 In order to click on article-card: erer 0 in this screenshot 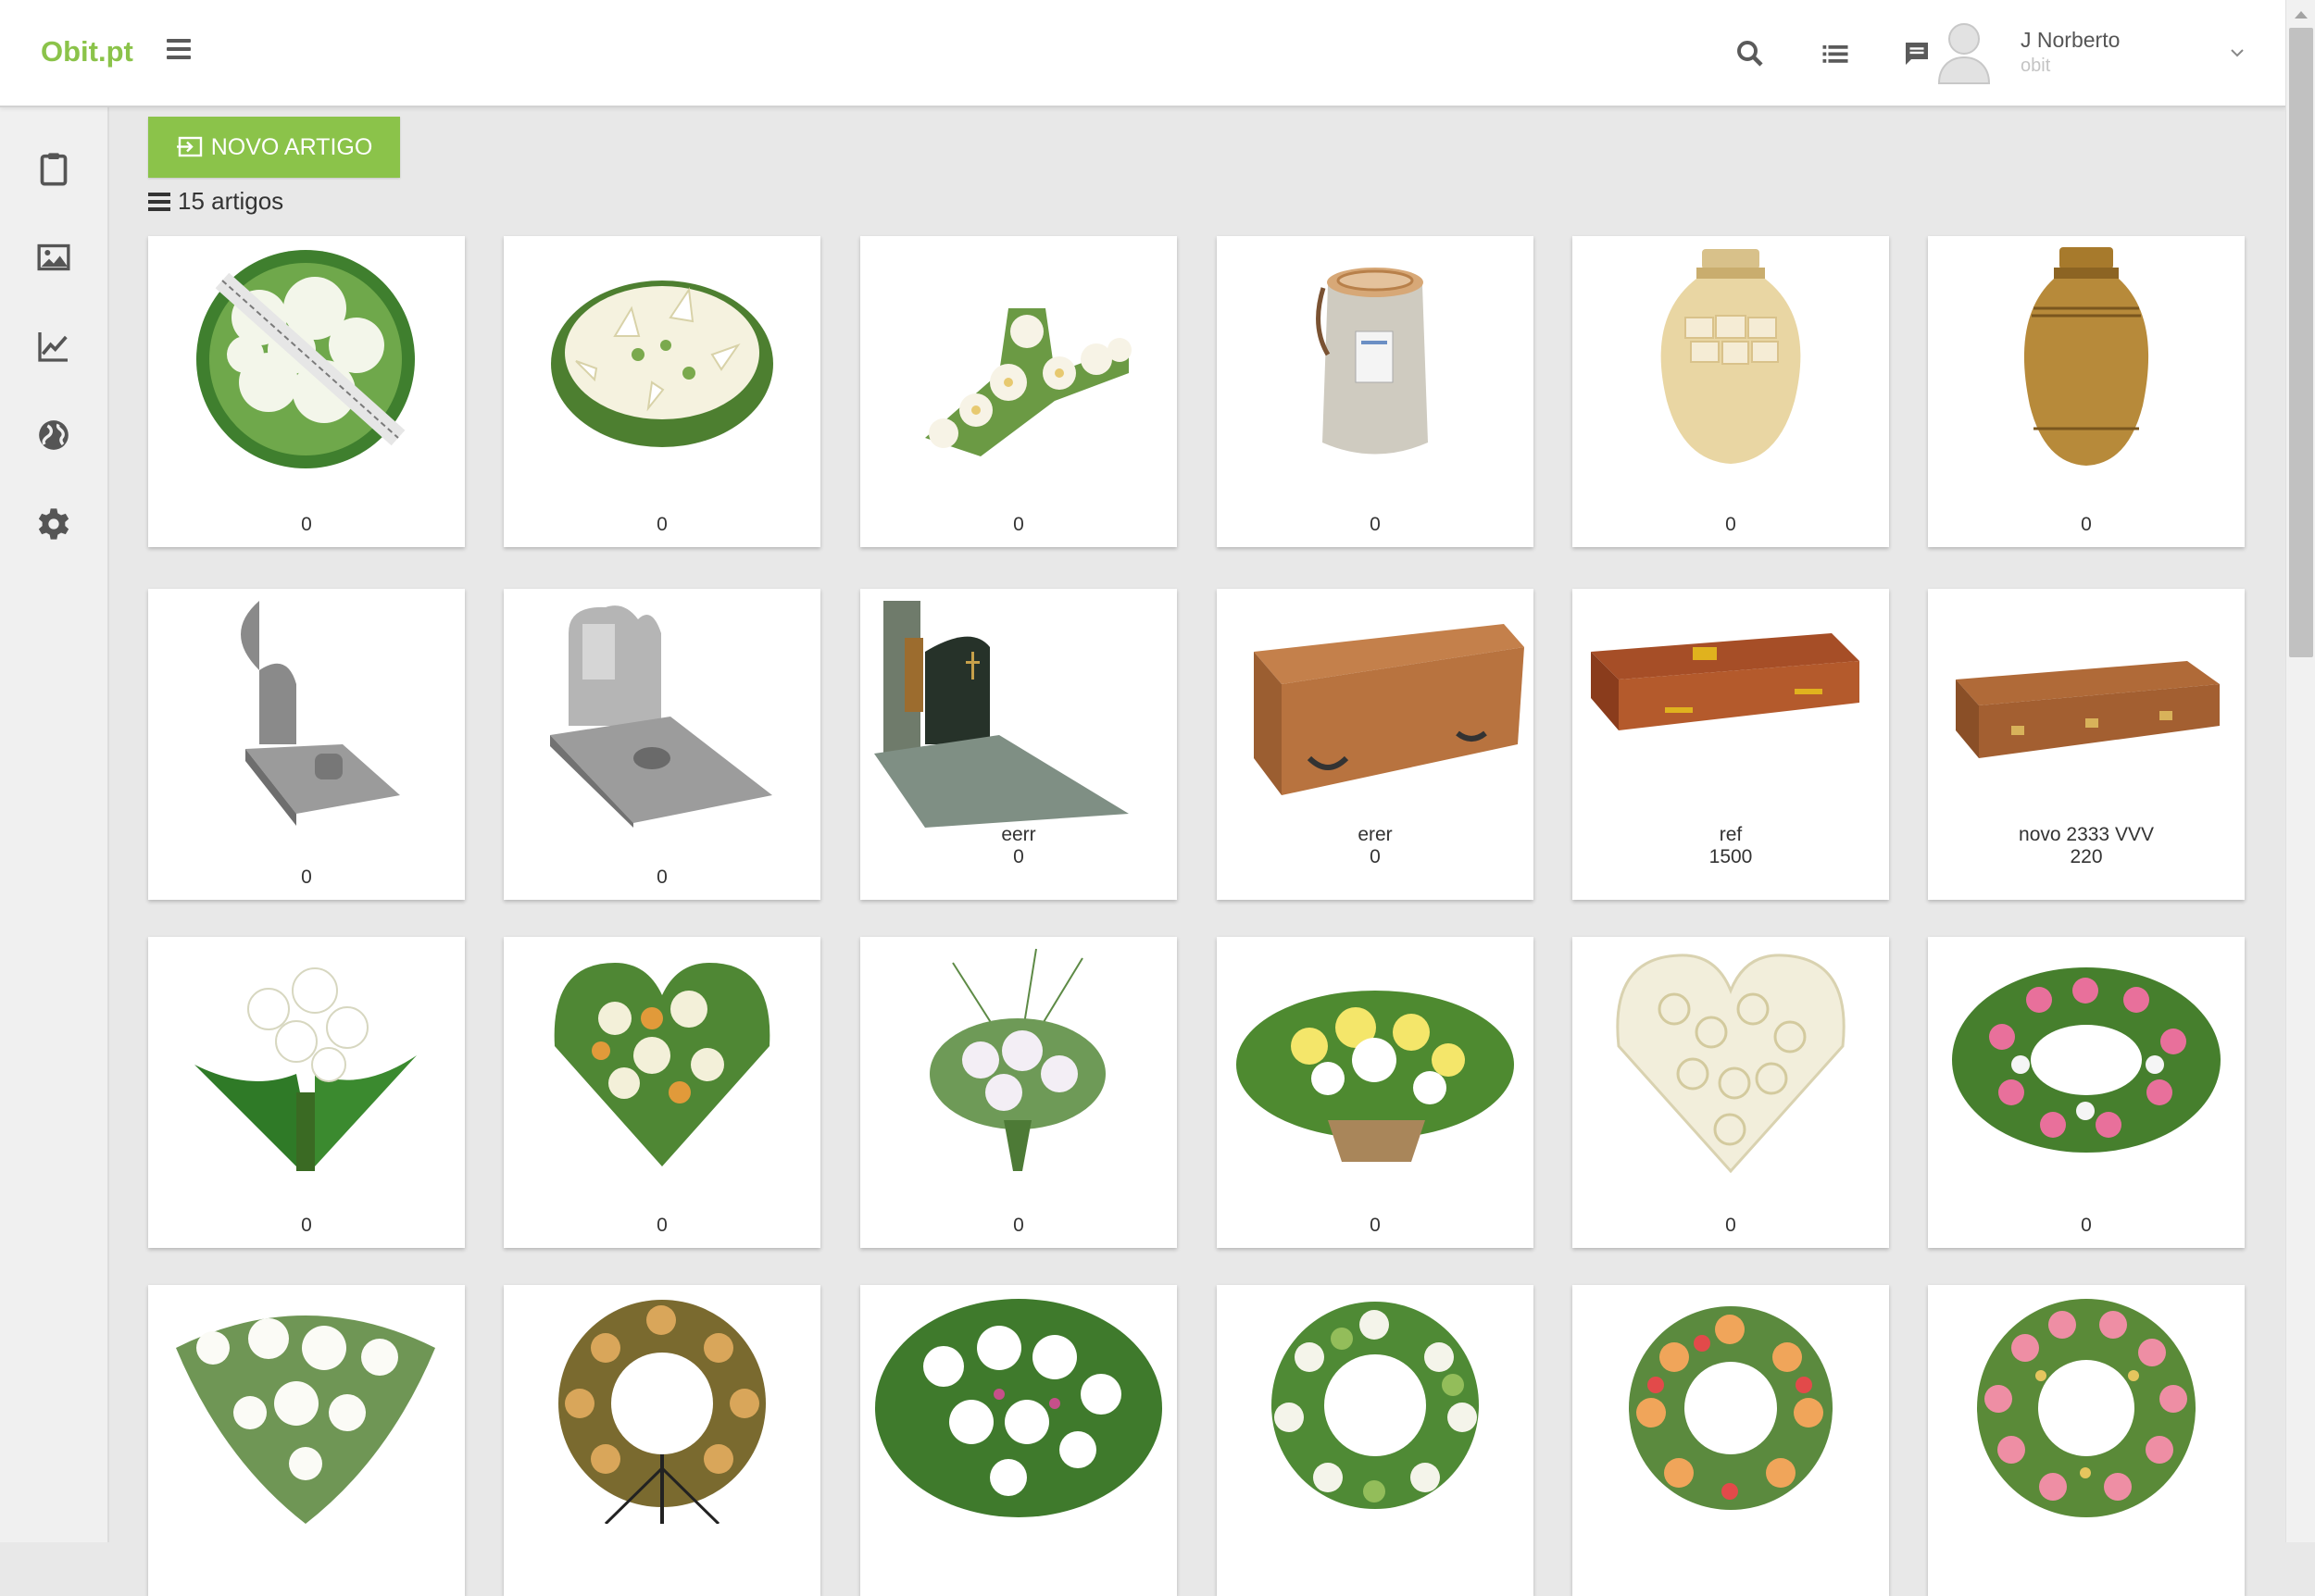, I will do `click(1375, 744)`.